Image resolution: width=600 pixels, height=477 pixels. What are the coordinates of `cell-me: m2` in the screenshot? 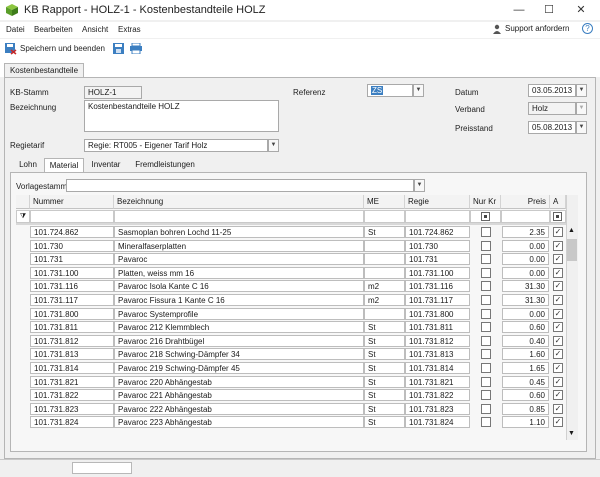 It's located at (384, 300).